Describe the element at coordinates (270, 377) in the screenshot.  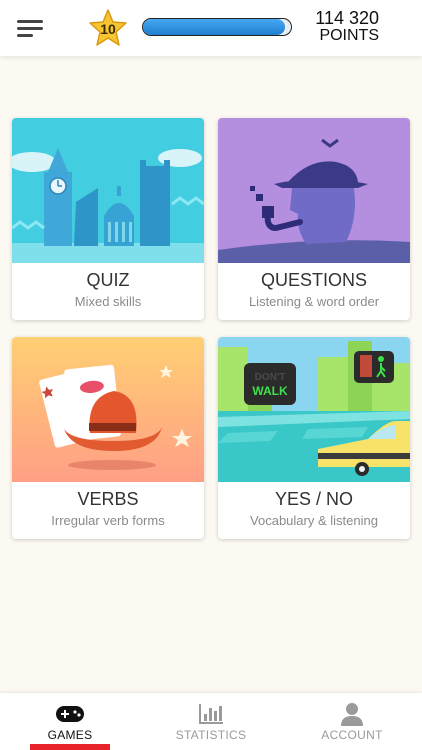
I see `sign-dont-text: DON'T` at that location.